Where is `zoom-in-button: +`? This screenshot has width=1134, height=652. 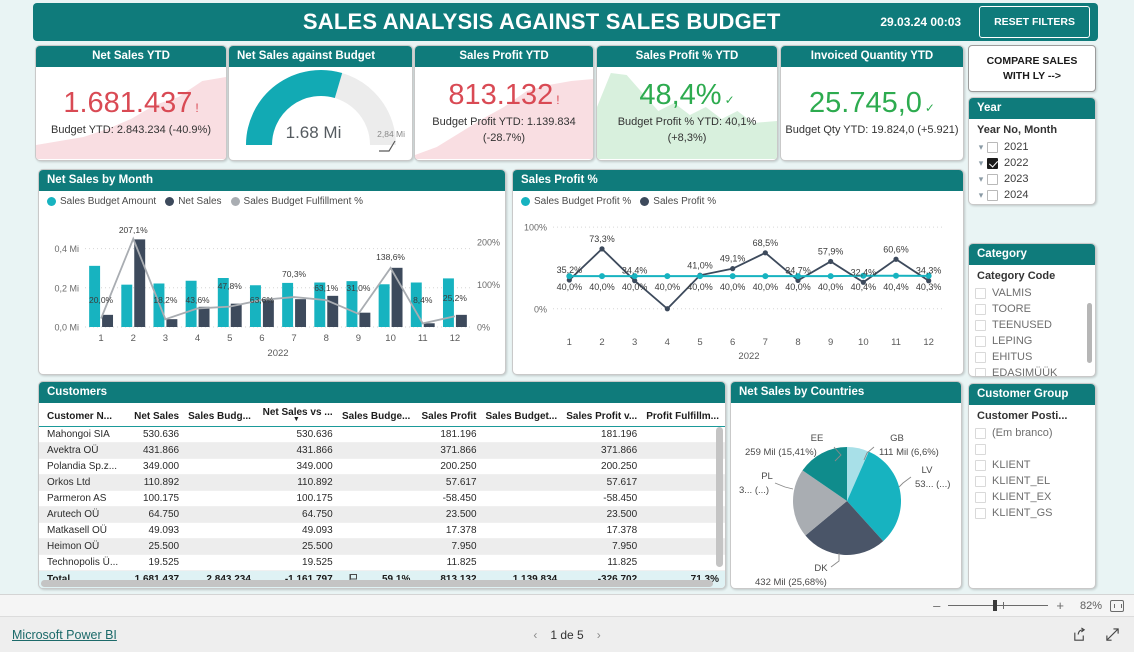 zoom-in-button: + is located at coordinates (1060, 605).